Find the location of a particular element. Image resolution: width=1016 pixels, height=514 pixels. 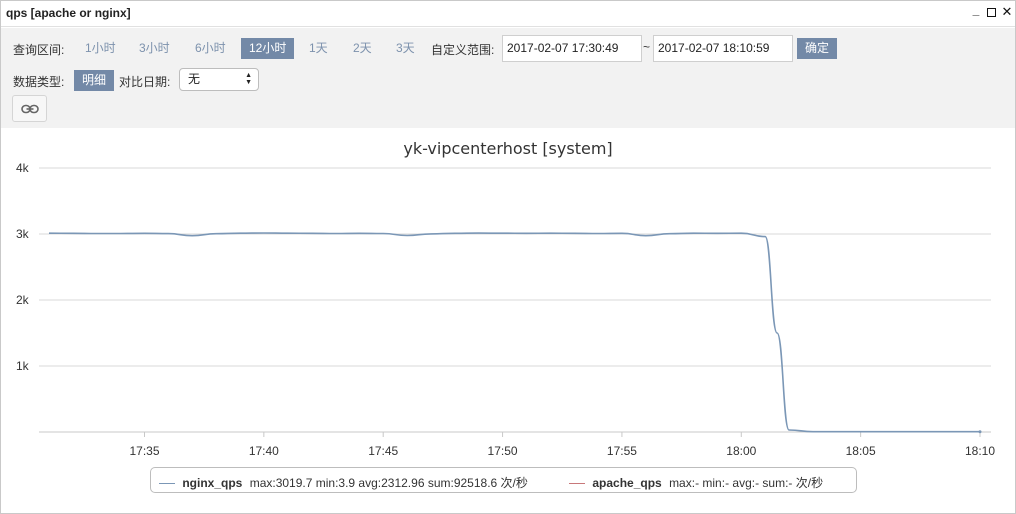

detail-type-button: 明细 is located at coordinates (94, 80).